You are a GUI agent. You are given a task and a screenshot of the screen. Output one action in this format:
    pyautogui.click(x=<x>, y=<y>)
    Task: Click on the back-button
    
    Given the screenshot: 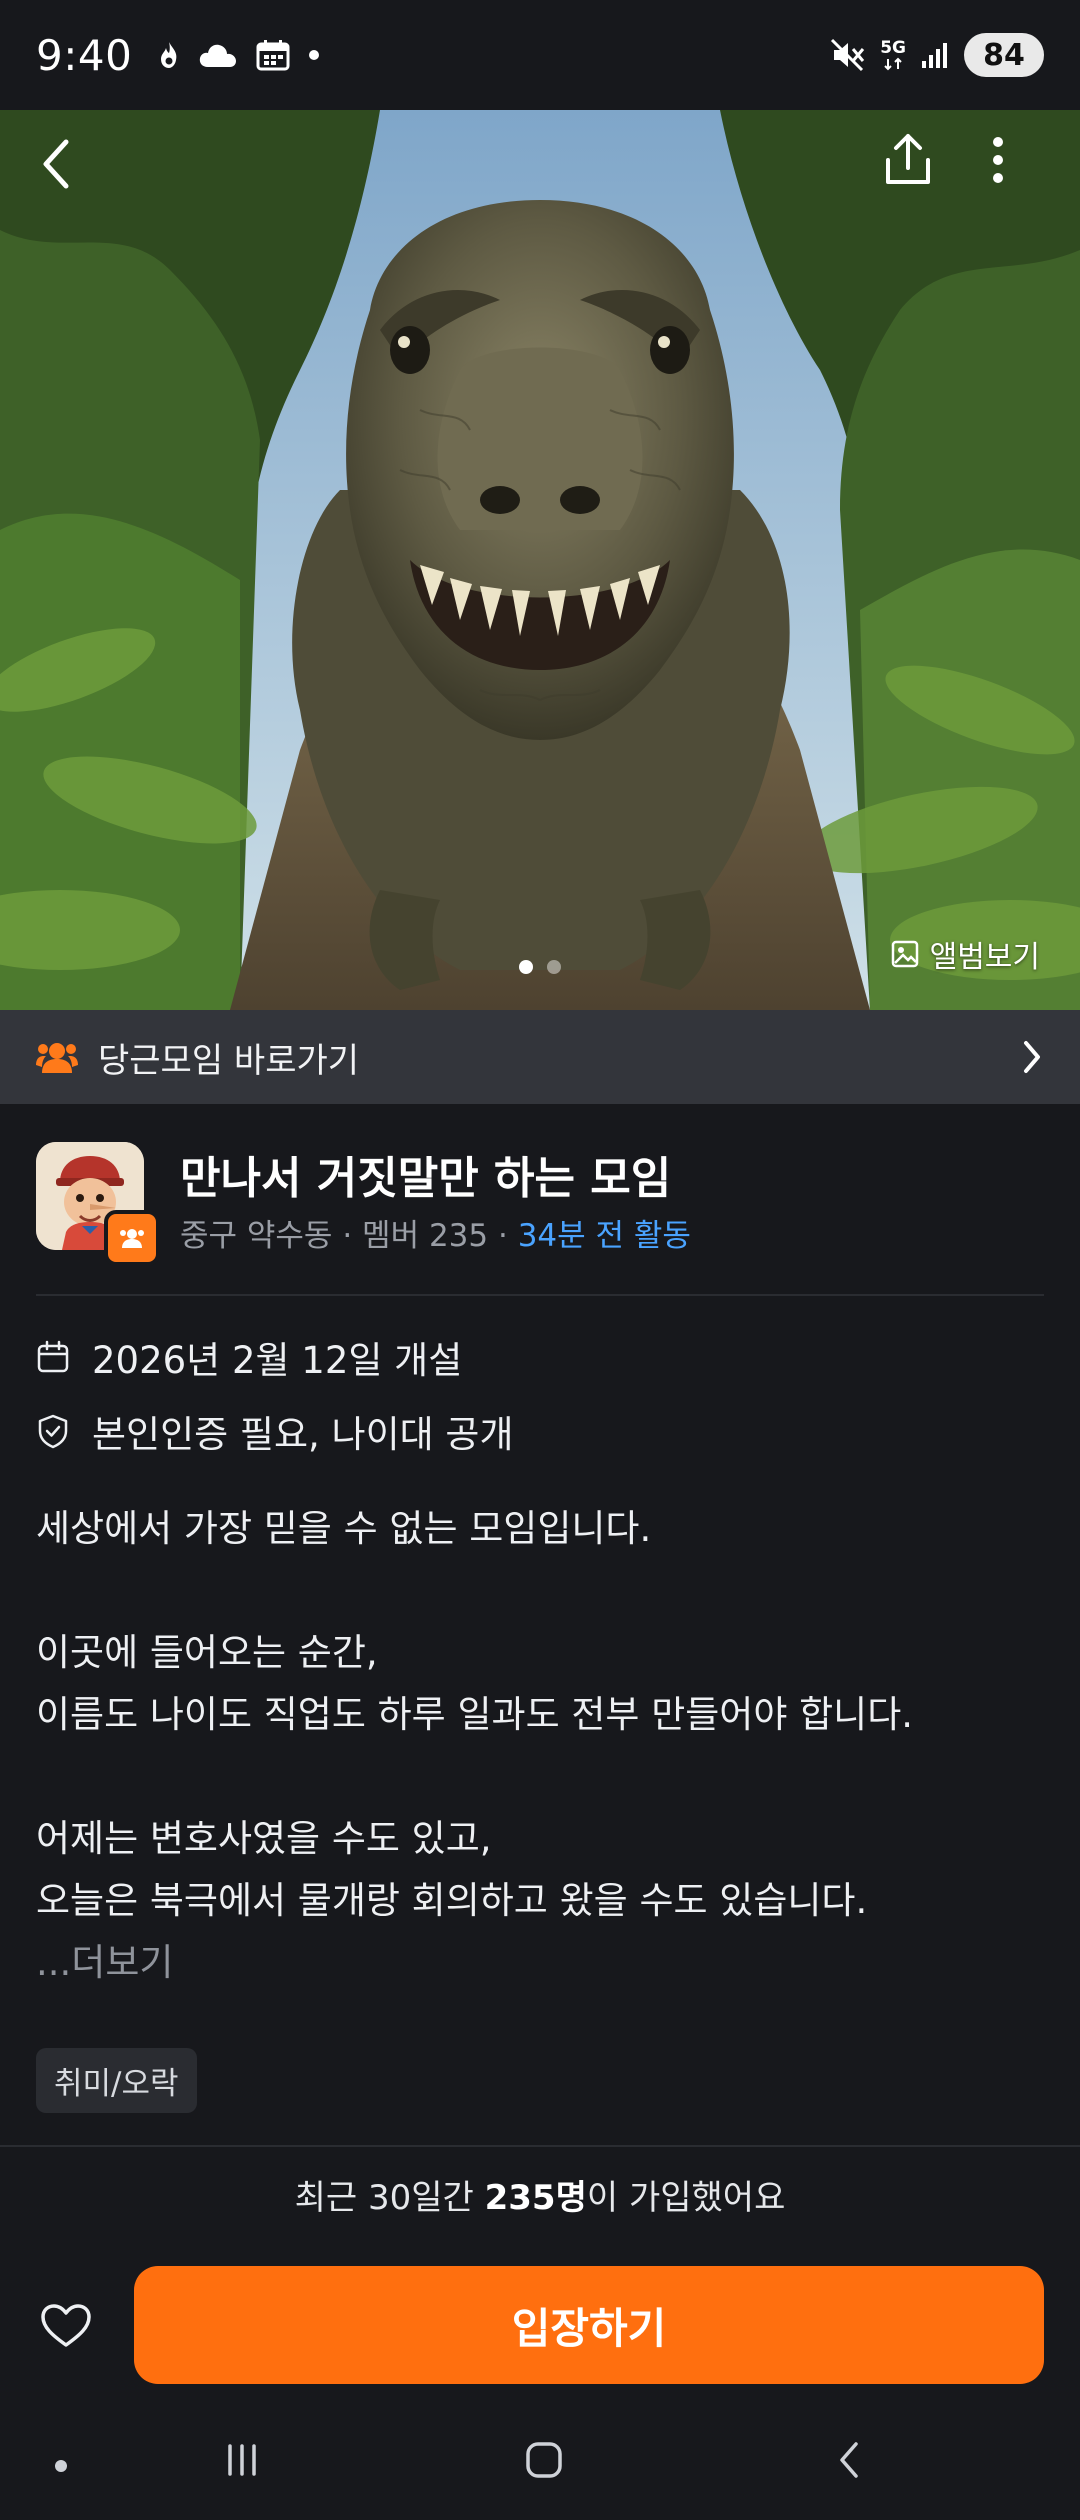 What is the action you would take?
    pyautogui.click(x=56, y=166)
    